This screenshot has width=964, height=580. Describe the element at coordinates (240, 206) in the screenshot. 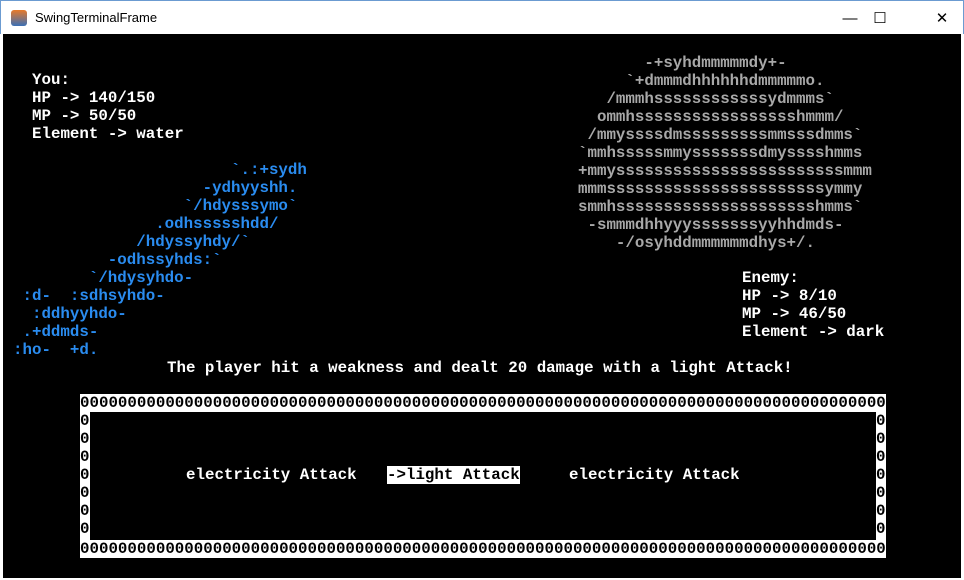

I see `player-art-line: `/hdysssymo`` at that location.